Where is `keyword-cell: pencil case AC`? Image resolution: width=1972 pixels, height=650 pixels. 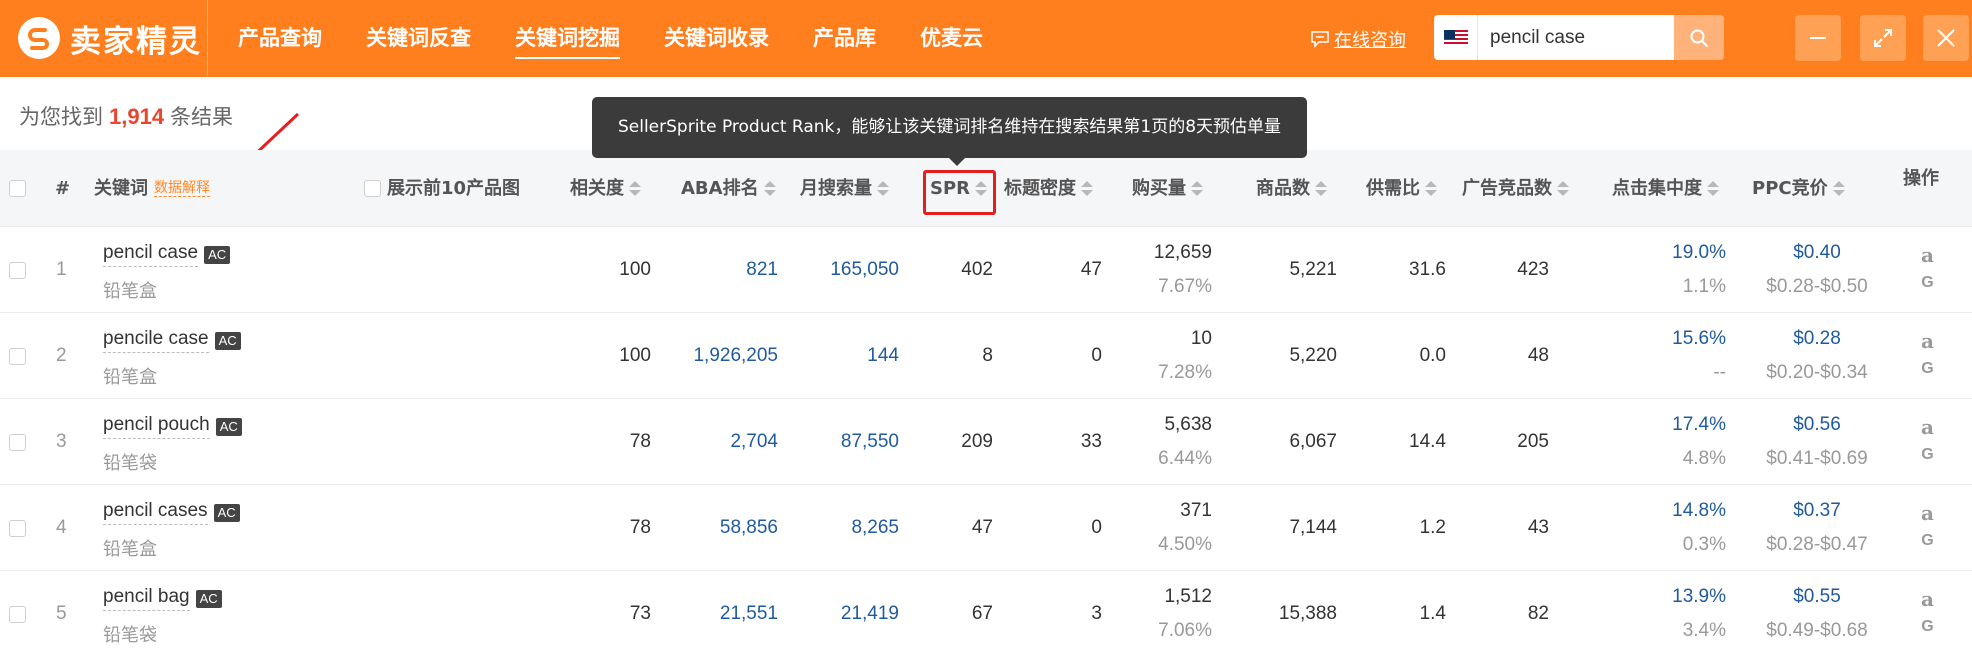 keyword-cell: pencil case AC is located at coordinates (167, 254).